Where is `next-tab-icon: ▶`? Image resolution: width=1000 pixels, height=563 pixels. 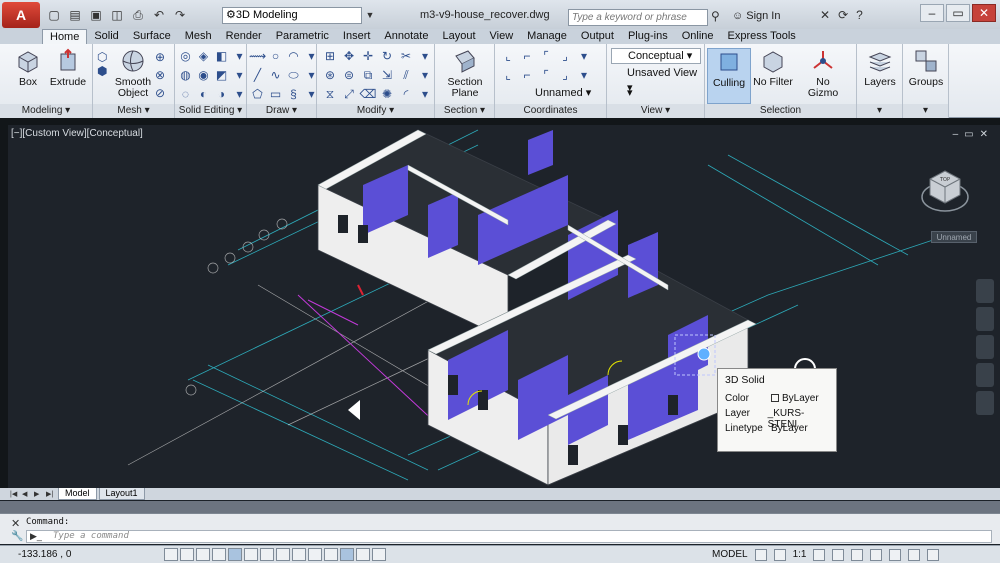 next-tab-icon: ▶ is located at coordinates (39, 494).